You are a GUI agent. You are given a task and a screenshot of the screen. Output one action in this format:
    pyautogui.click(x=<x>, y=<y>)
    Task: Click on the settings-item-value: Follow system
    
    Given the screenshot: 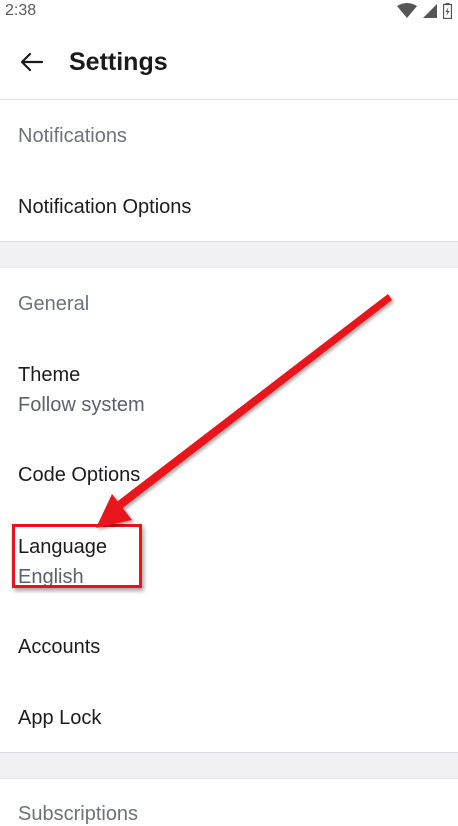 What is the action you would take?
    pyautogui.click(x=81, y=405)
    